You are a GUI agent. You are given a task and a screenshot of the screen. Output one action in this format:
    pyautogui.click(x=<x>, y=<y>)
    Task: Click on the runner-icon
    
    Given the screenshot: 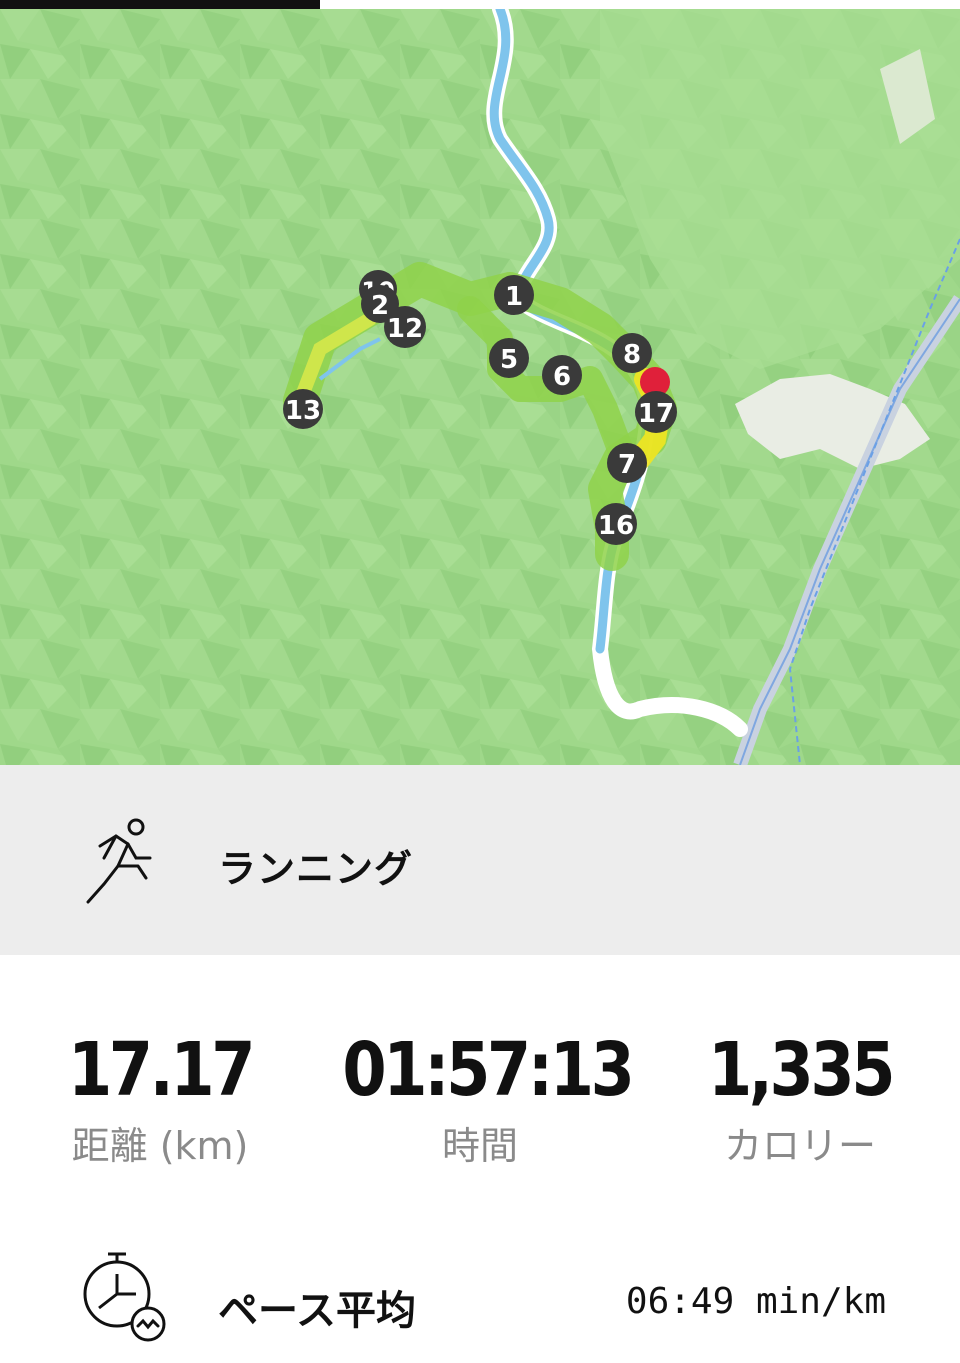 What is the action you would take?
    pyautogui.click(x=118, y=863)
    